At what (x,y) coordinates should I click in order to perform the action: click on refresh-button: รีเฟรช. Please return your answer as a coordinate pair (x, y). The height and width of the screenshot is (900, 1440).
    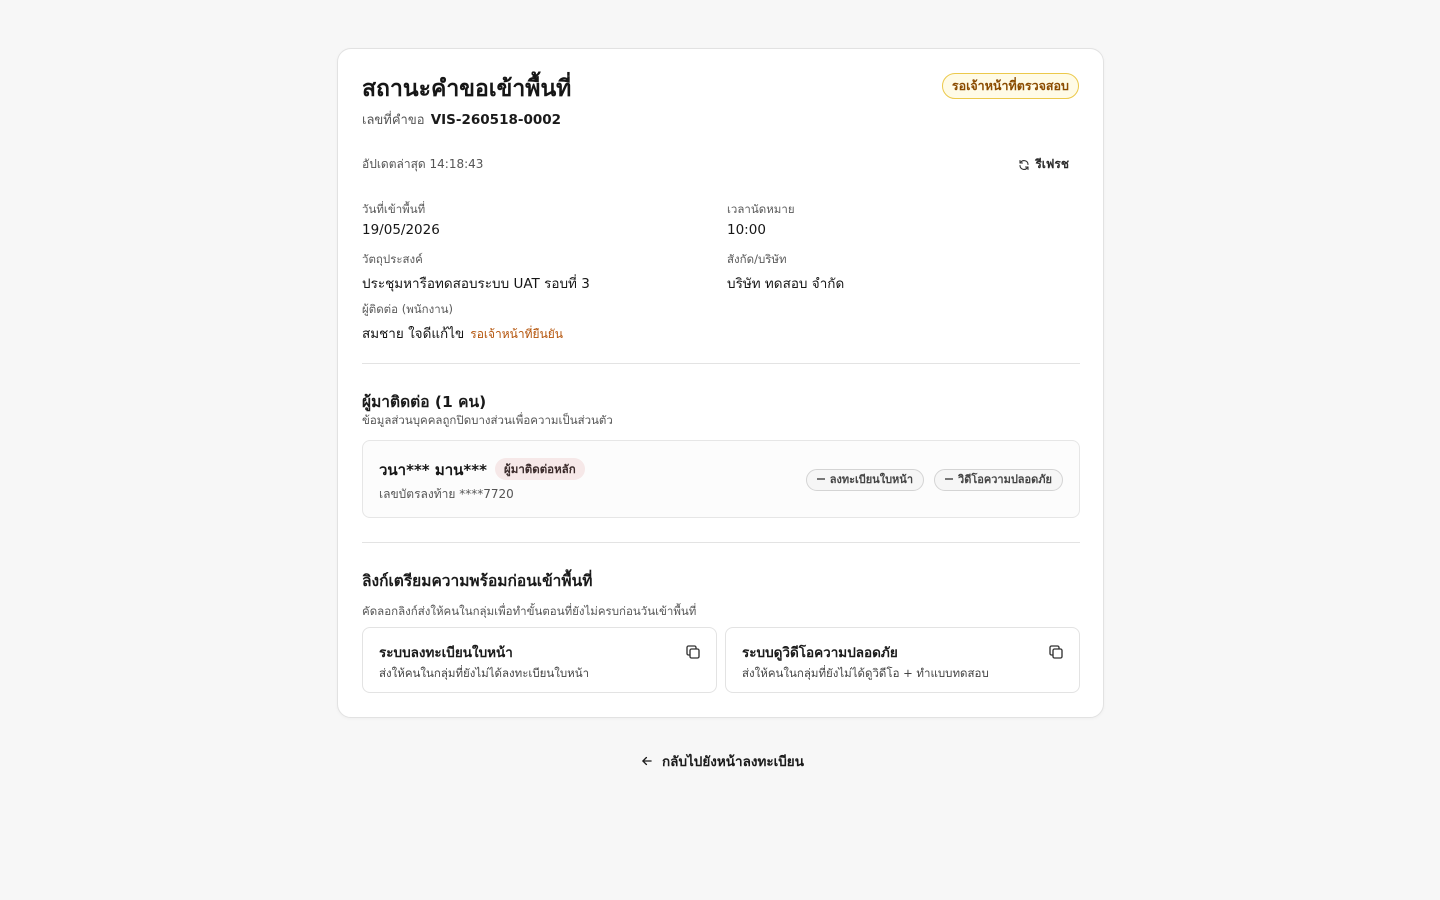
    Looking at the image, I should click on (1043, 164).